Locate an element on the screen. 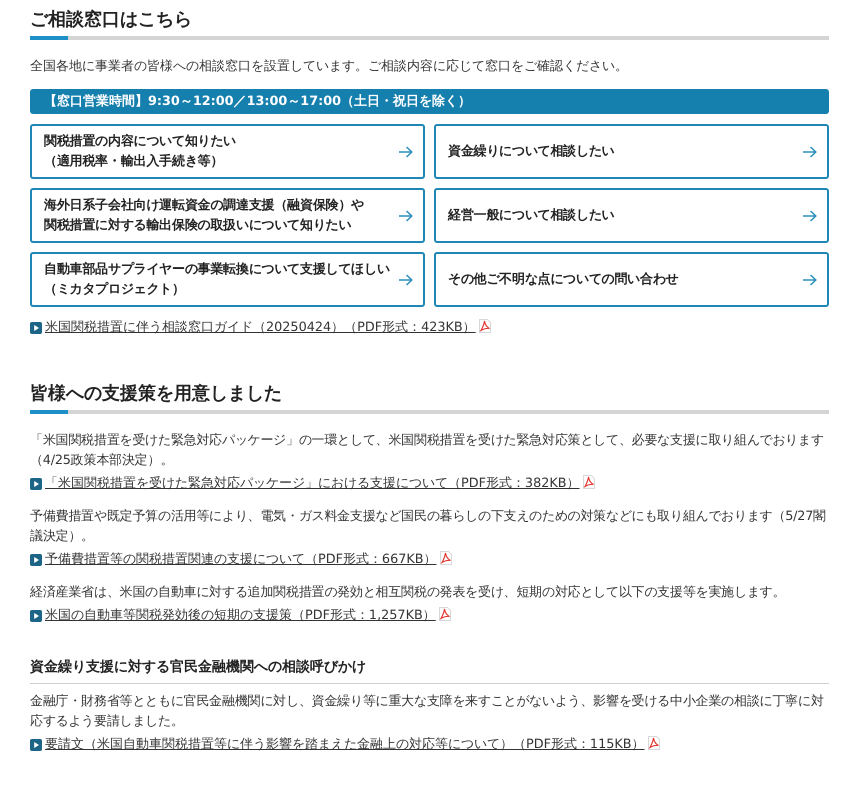 The height and width of the screenshot is (786, 863). consultation-card: 自動車部品サプライヤーの事業転換について支援してほしい （ミカタプロジェクト） is located at coordinates (227, 279).